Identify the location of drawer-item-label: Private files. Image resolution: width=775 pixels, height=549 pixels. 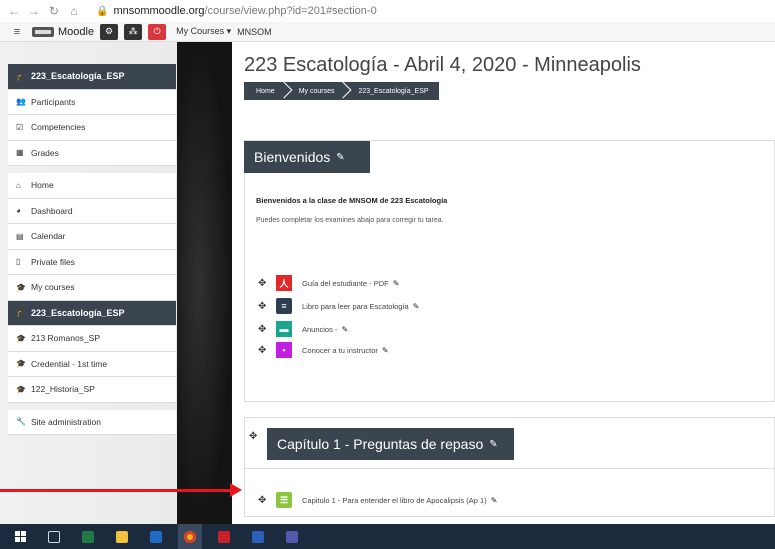
(53, 261).